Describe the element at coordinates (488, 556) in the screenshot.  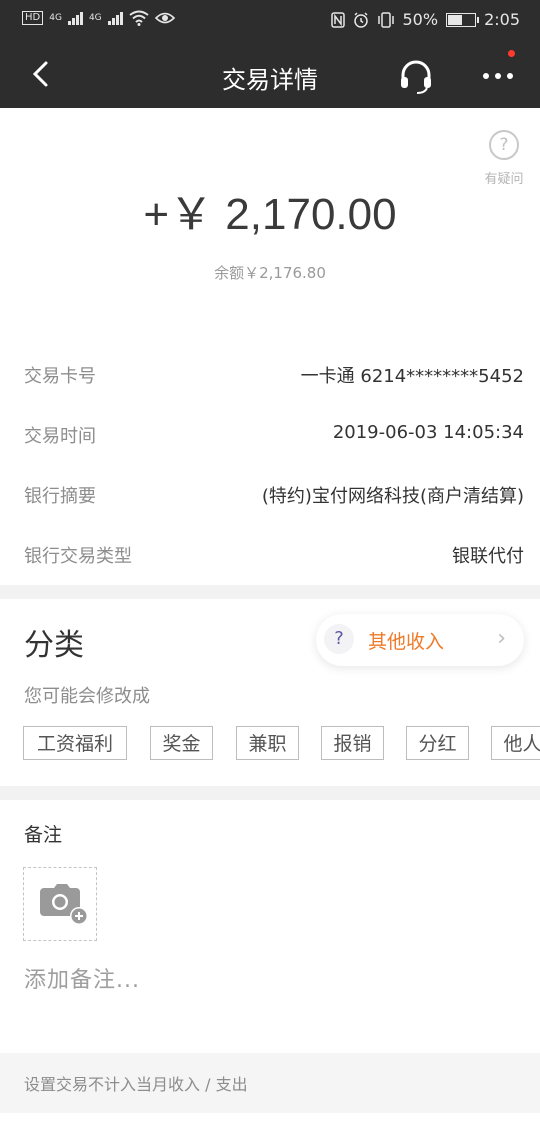
I see `detail-value: 银联代付` at that location.